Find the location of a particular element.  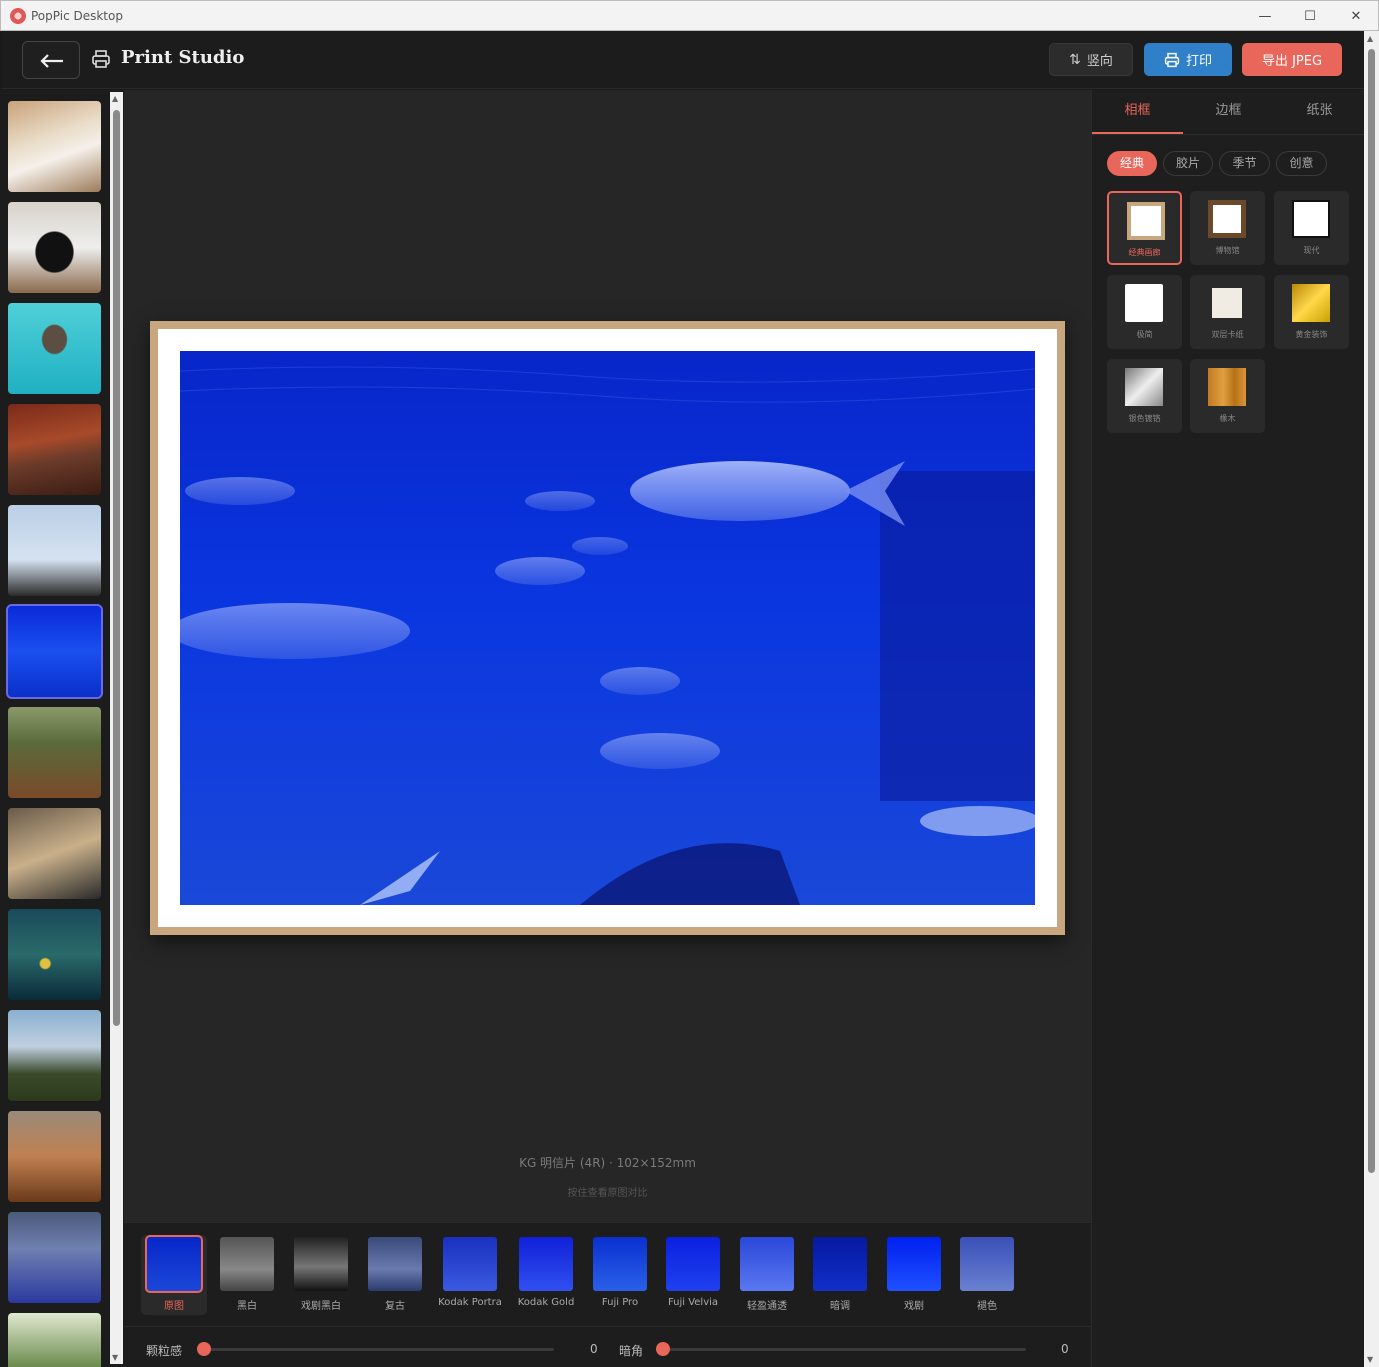

filter-item: Fuji Velvia is located at coordinates (693, 1272).